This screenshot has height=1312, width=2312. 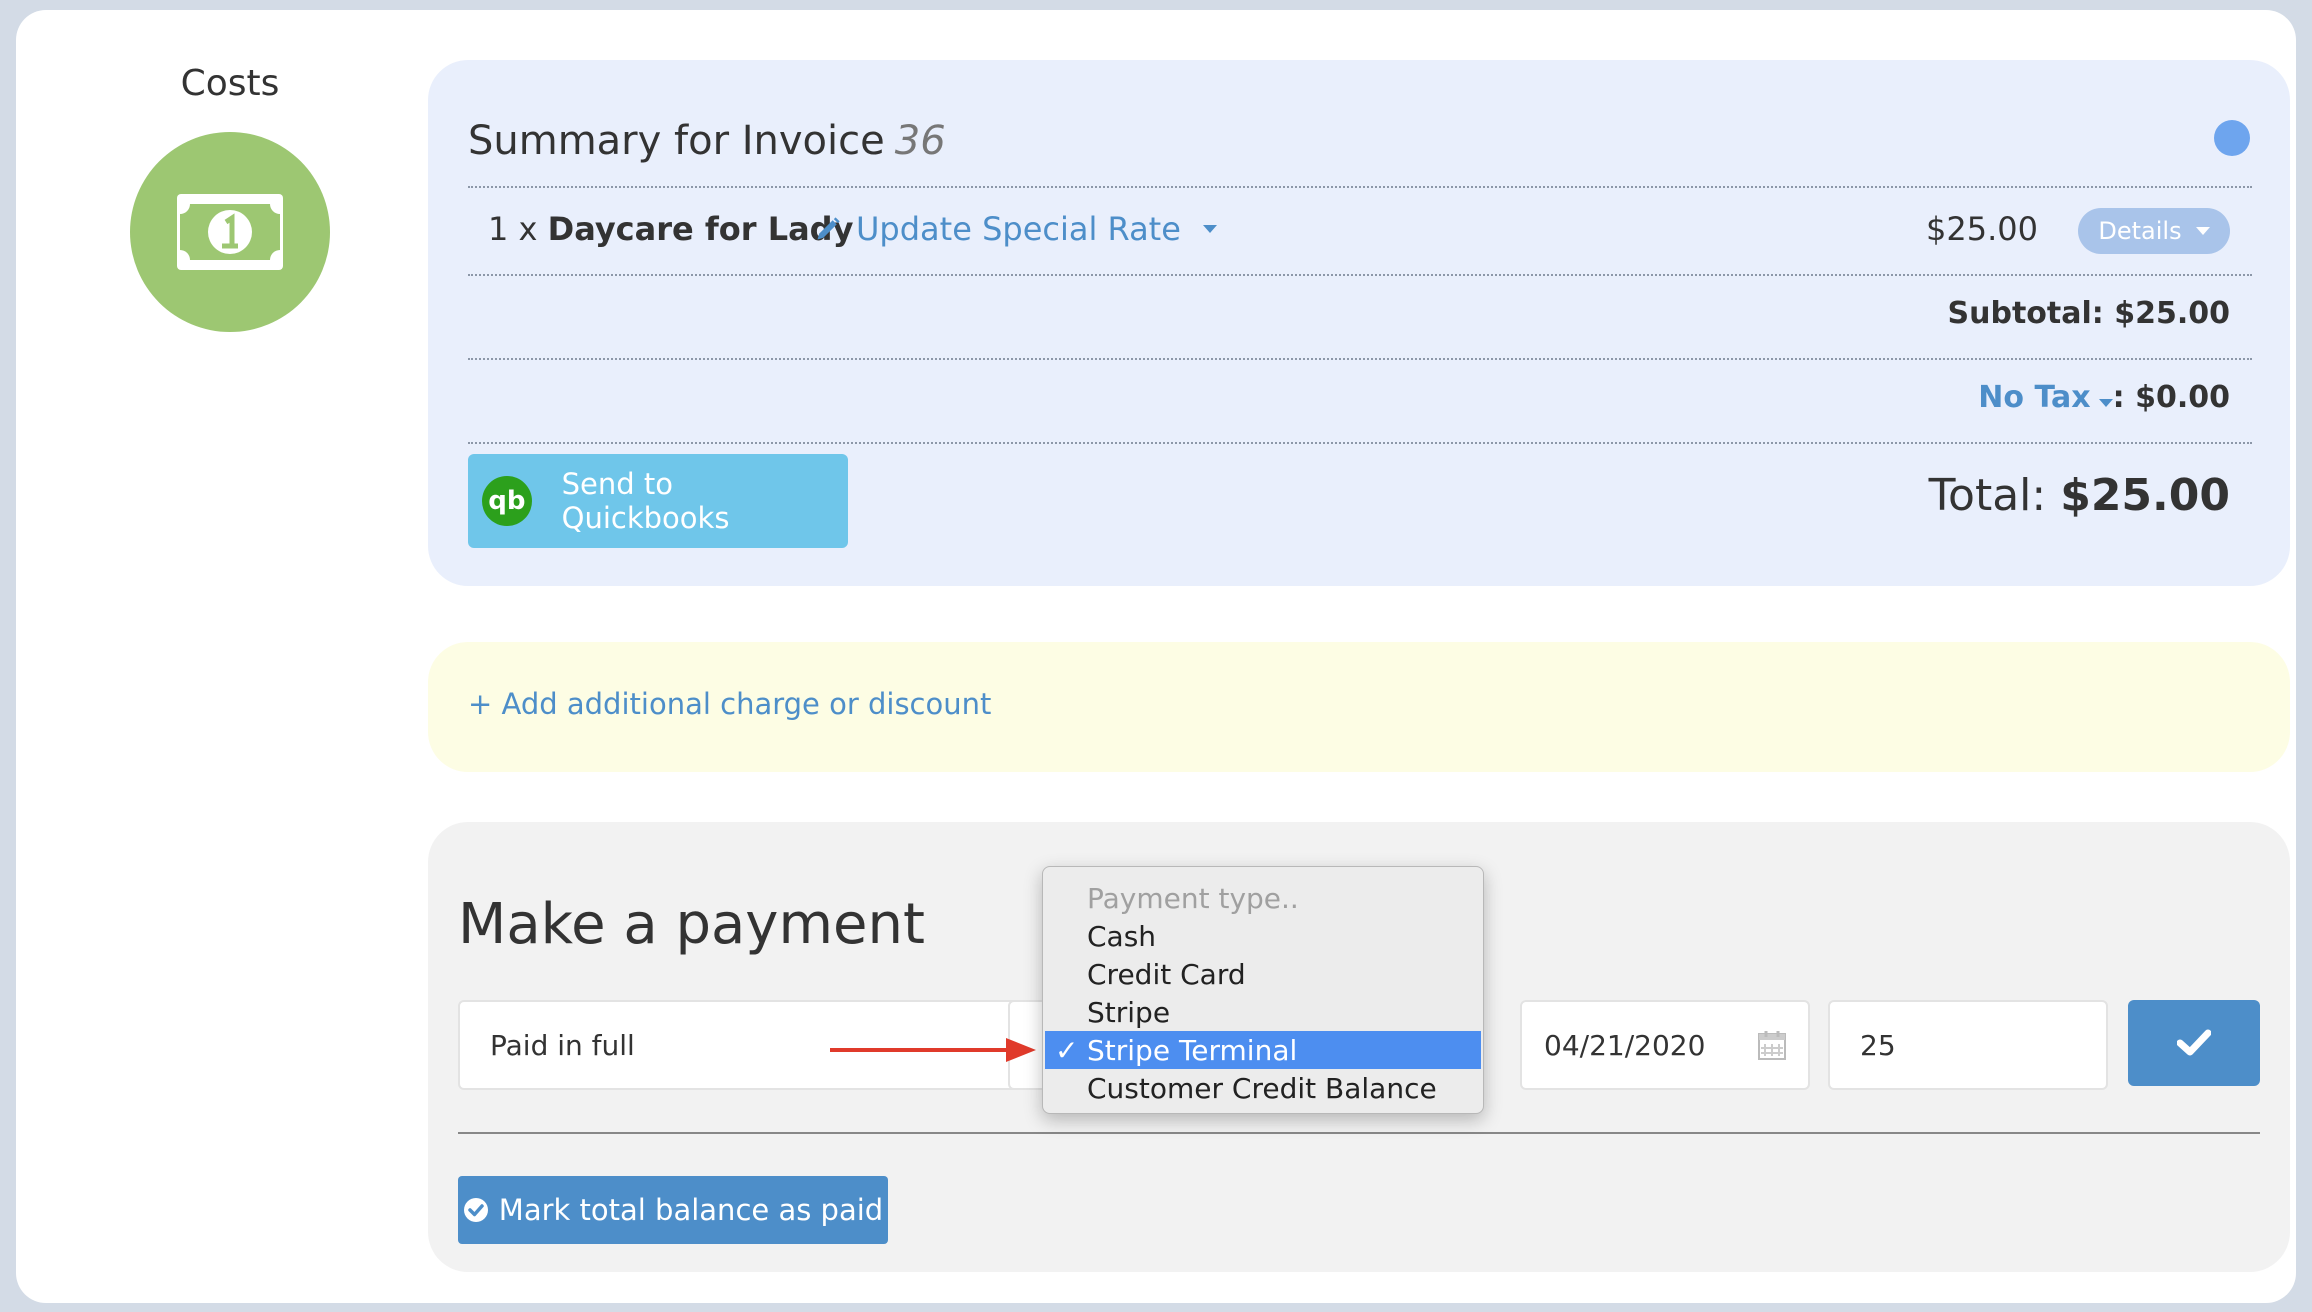 I want to click on total-label: Total:, so click(x=1994, y=495).